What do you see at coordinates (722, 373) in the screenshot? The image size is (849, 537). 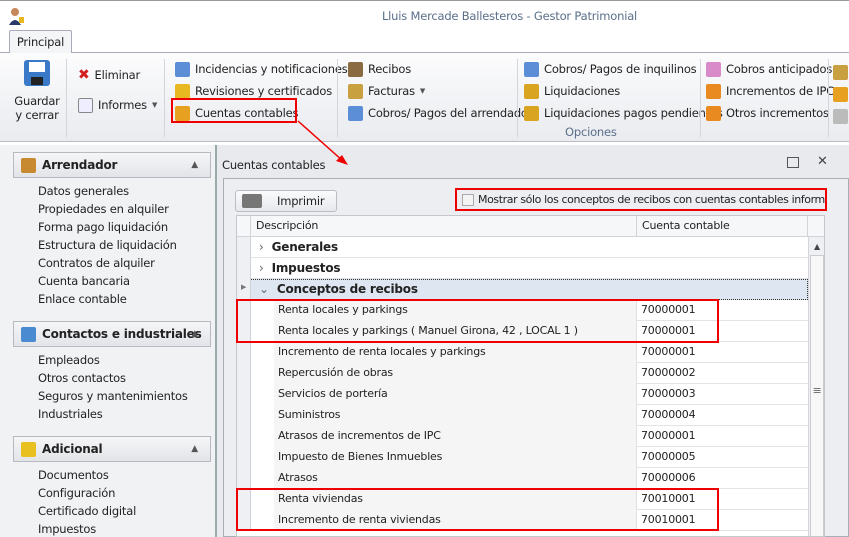 I see `cell-account: 70000002` at bounding box center [722, 373].